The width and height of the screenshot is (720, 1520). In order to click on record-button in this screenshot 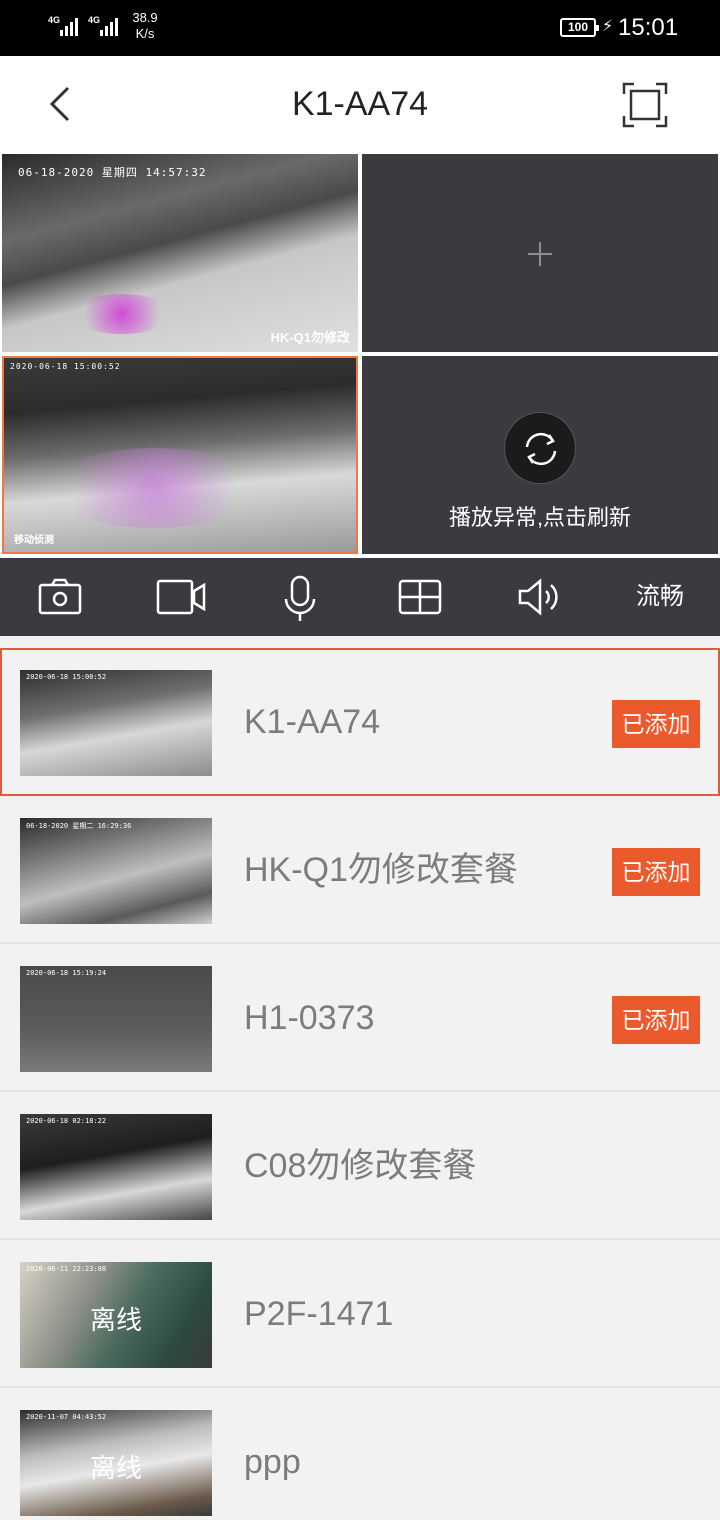, I will do `click(180, 597)`.